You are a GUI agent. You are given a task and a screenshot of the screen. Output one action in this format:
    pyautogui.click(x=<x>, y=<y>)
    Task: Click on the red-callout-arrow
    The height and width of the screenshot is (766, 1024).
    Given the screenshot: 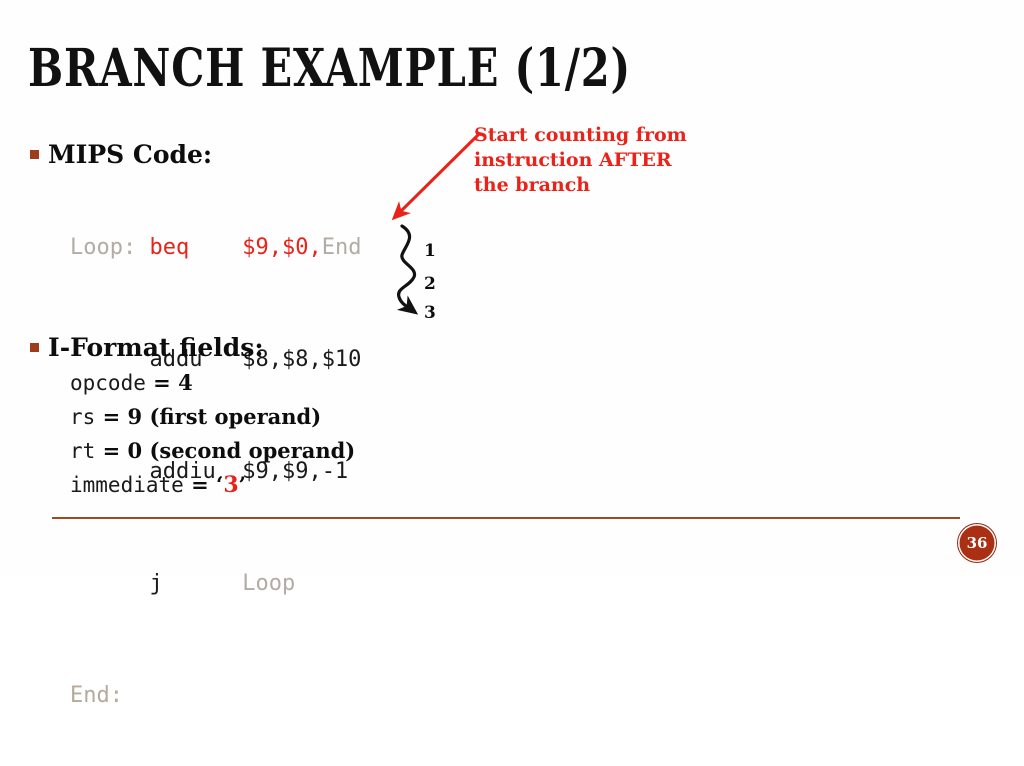 What is the action you would take?
    pyautogui.click(x=436, y=176)
    